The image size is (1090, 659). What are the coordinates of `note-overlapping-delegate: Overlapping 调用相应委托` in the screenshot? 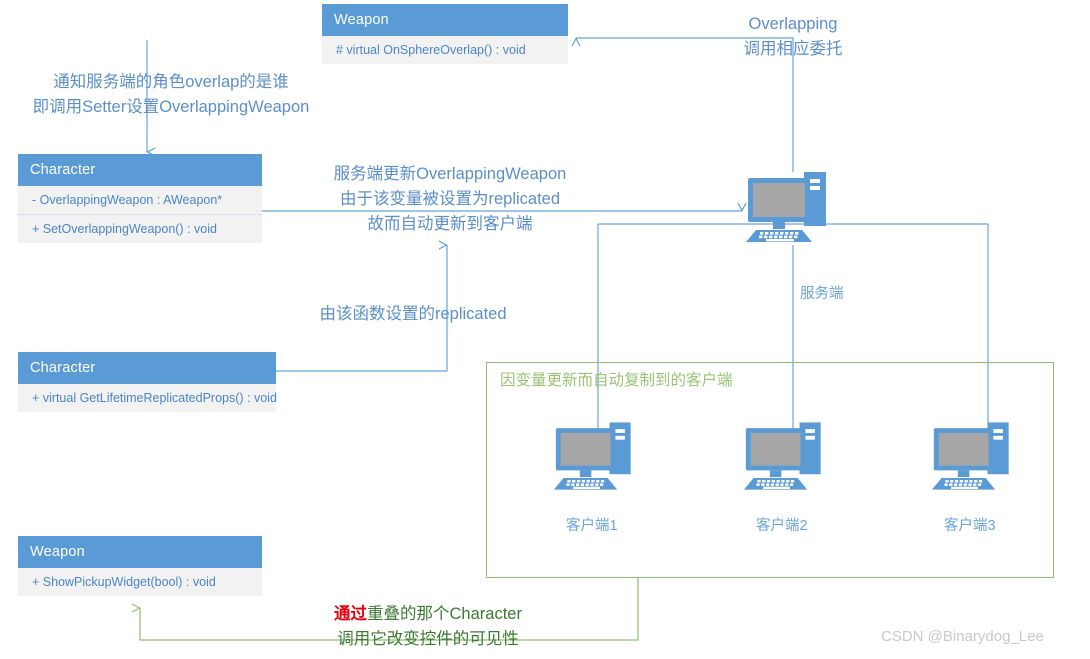 It's located at (793, 37).